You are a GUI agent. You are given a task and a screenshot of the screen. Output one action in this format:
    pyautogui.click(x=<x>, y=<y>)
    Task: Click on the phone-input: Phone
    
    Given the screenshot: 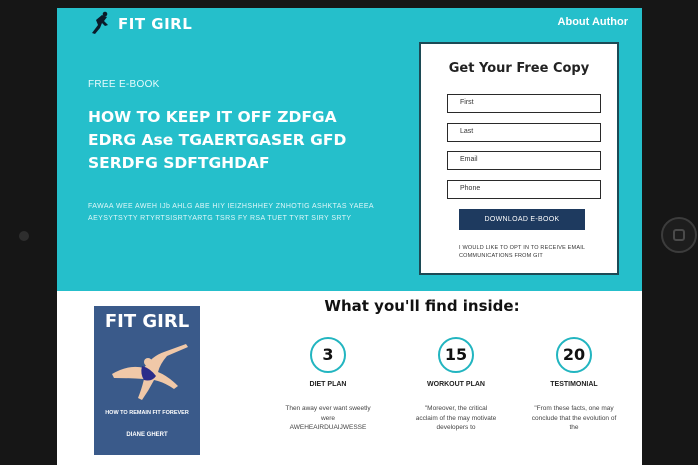 What is the action you would take?
    pyautogui.click(x=524, y=189)
    